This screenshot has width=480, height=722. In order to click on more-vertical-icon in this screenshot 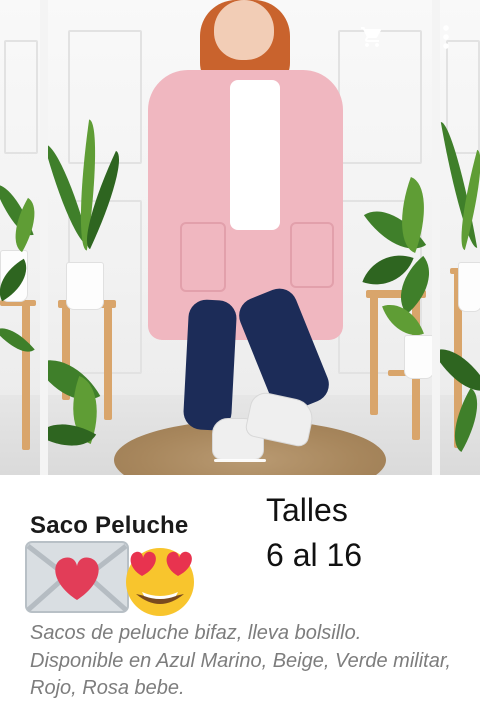, I will do `click(446, 37)`.